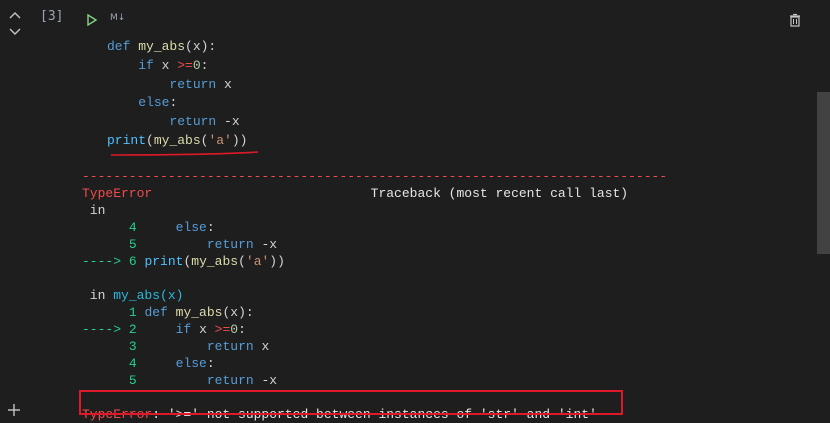  Describe the element at coordinates (142, 102) in the screenshot. I see `code-line: else:` at that location.